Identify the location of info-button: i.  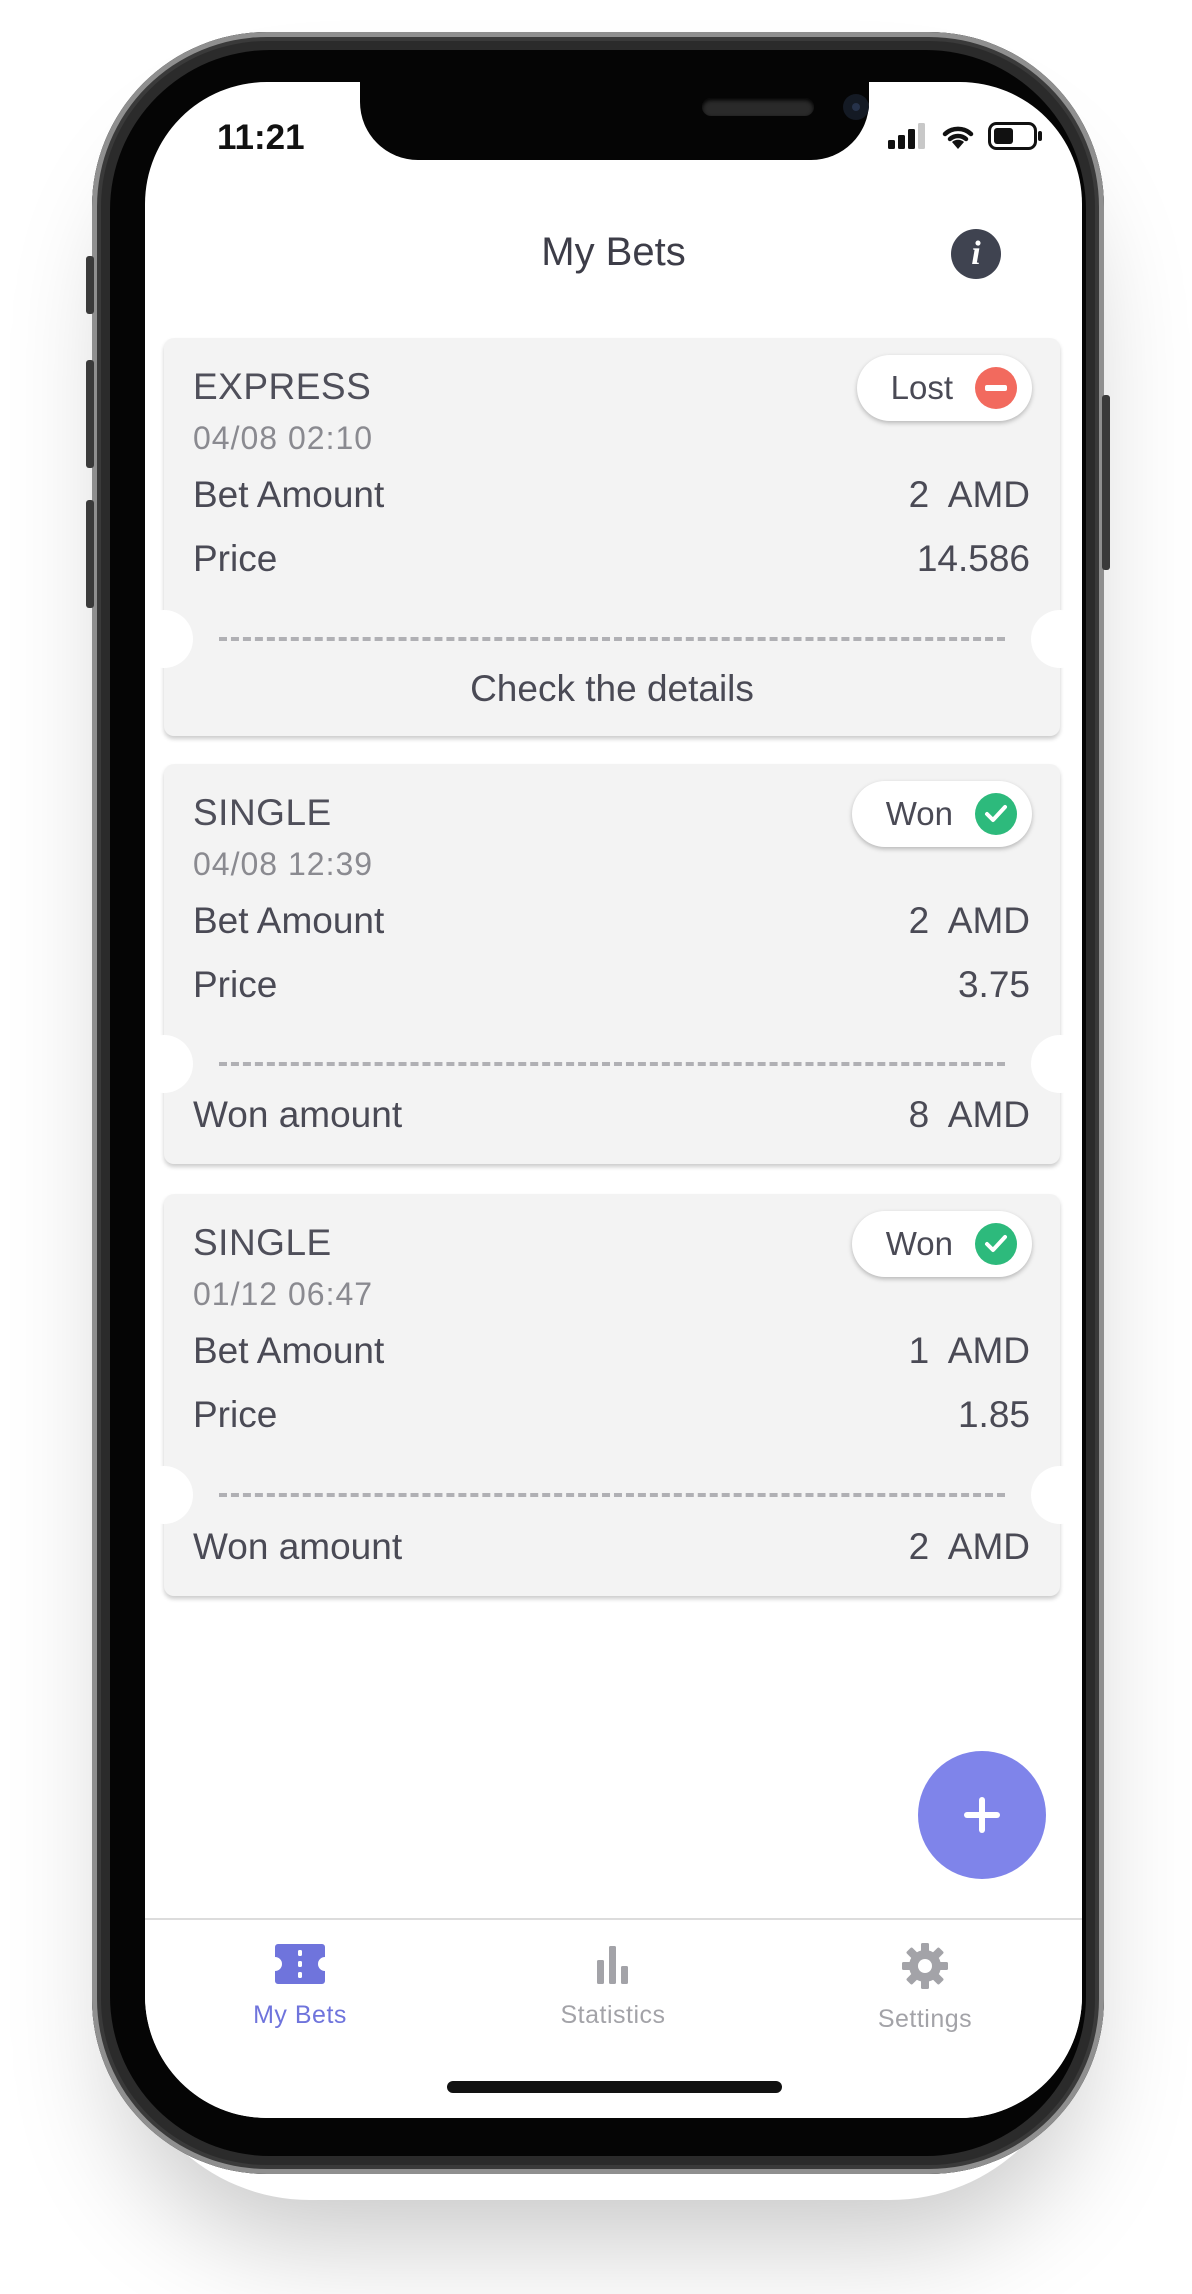
(976, 254).